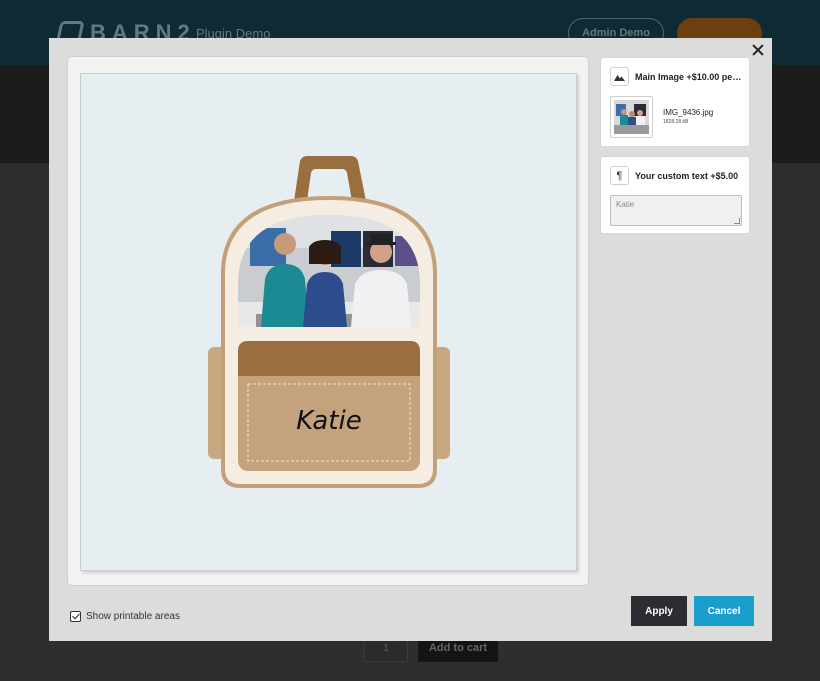 The height and width of the screenshot is (681, 820). I want to click on pocket-flap, so click(329, 358).